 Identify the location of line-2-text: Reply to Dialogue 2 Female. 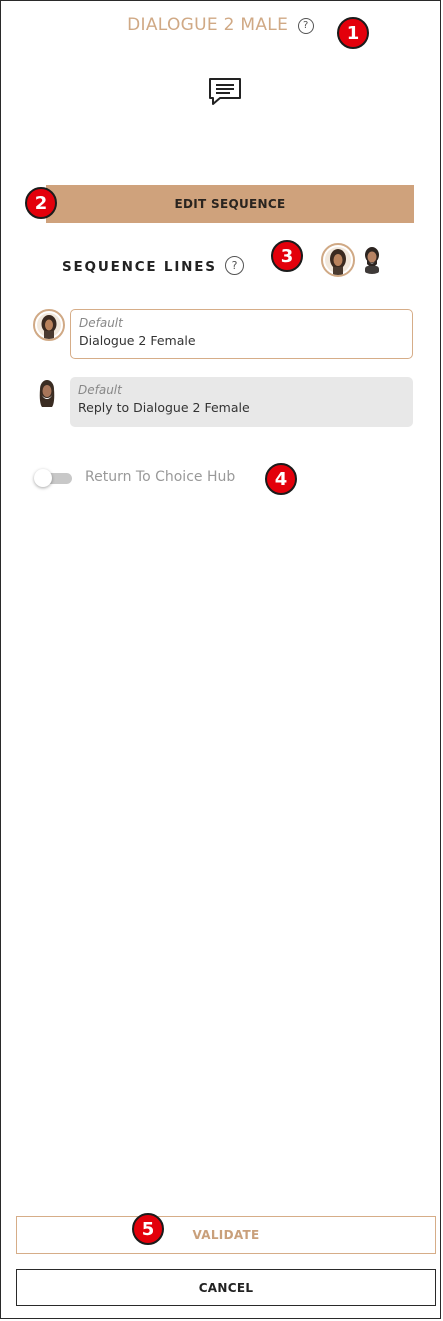
(164, 407).